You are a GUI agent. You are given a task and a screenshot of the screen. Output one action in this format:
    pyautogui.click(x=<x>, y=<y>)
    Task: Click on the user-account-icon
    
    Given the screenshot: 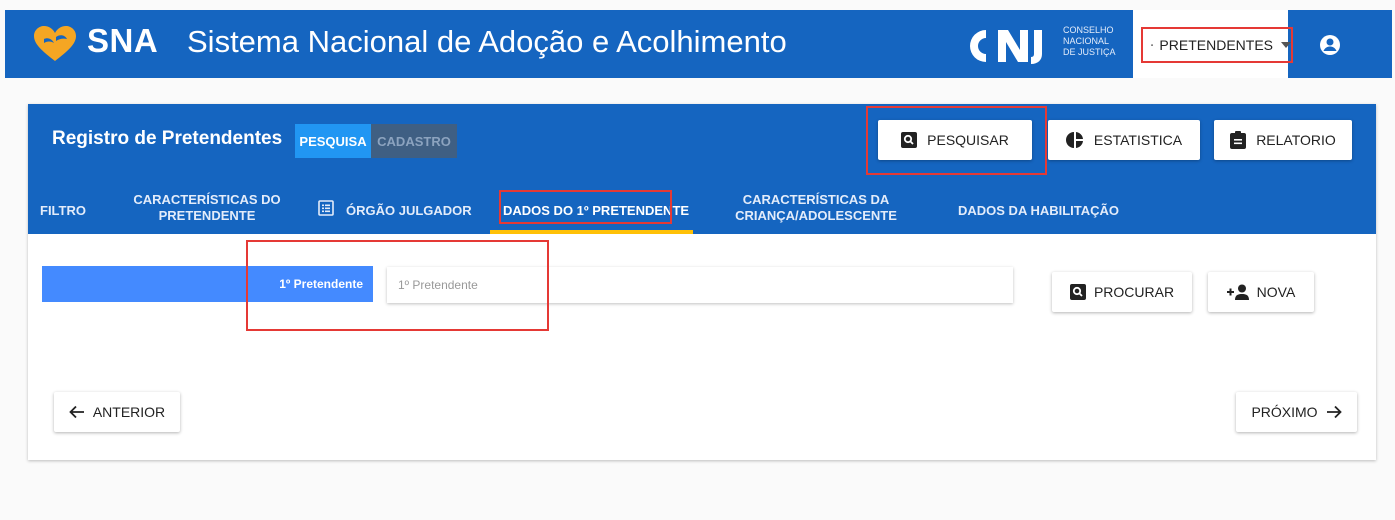 What is the action you would take?
    pyautogui.click(x=1330, y=45)
    